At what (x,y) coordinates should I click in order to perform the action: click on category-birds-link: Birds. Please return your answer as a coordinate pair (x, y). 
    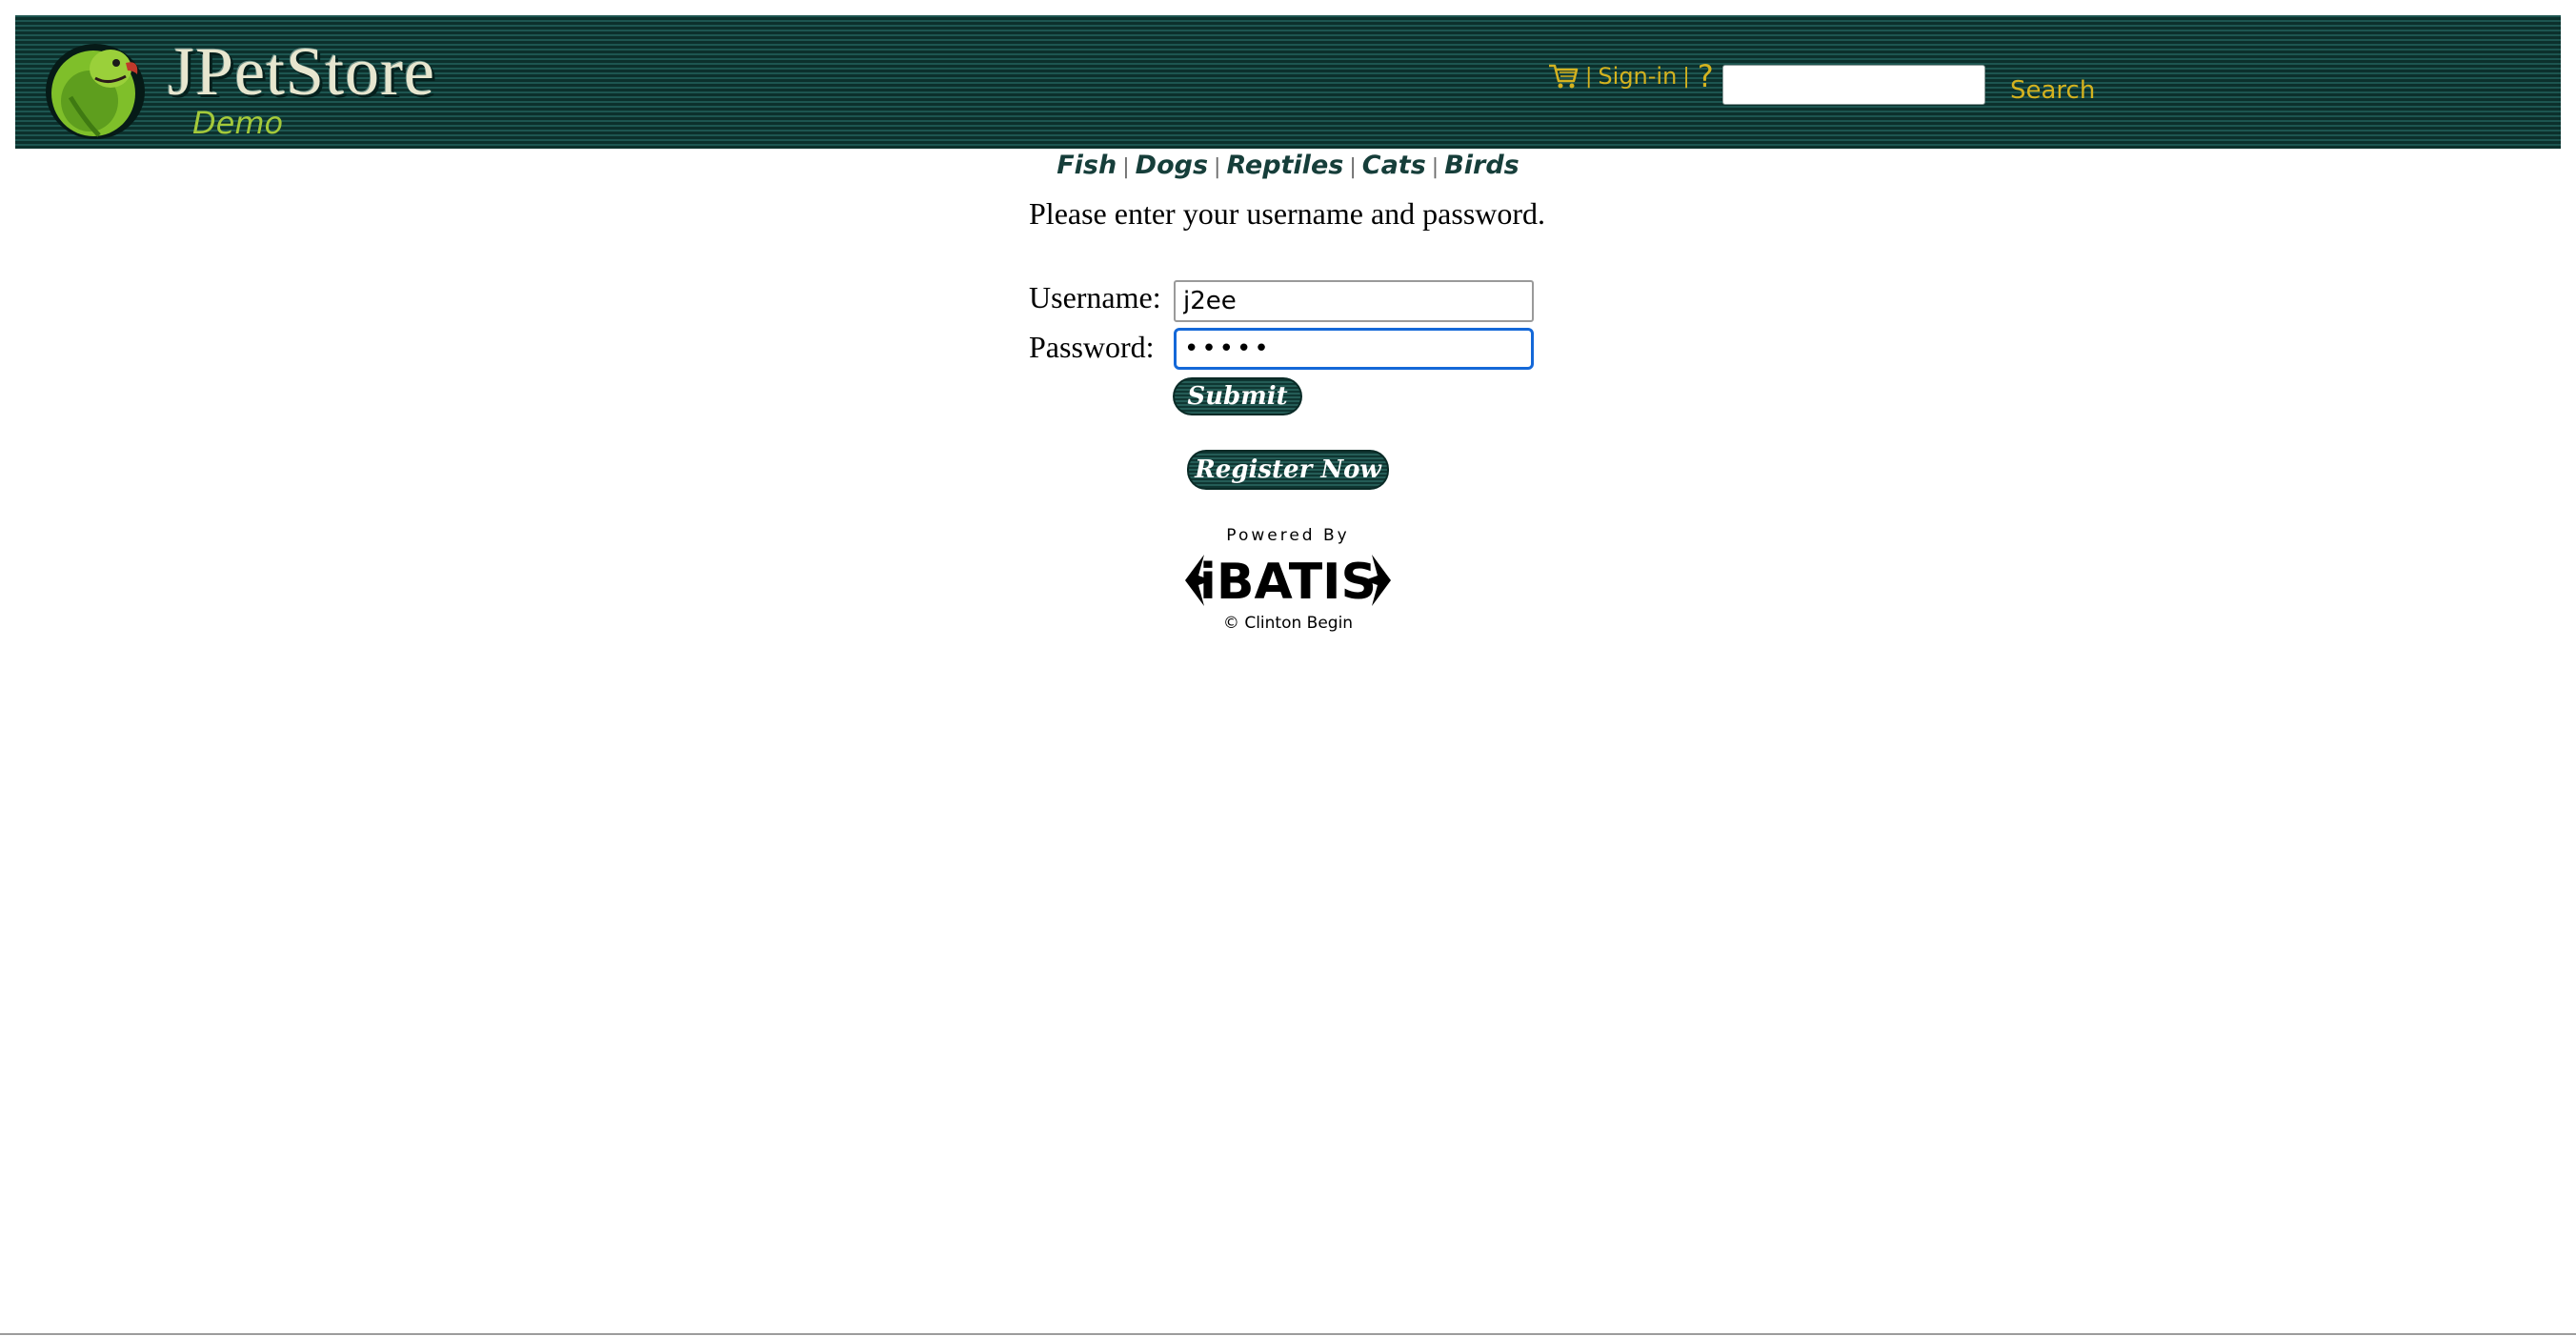
    Looking at the image, I should click on (1481, 165).